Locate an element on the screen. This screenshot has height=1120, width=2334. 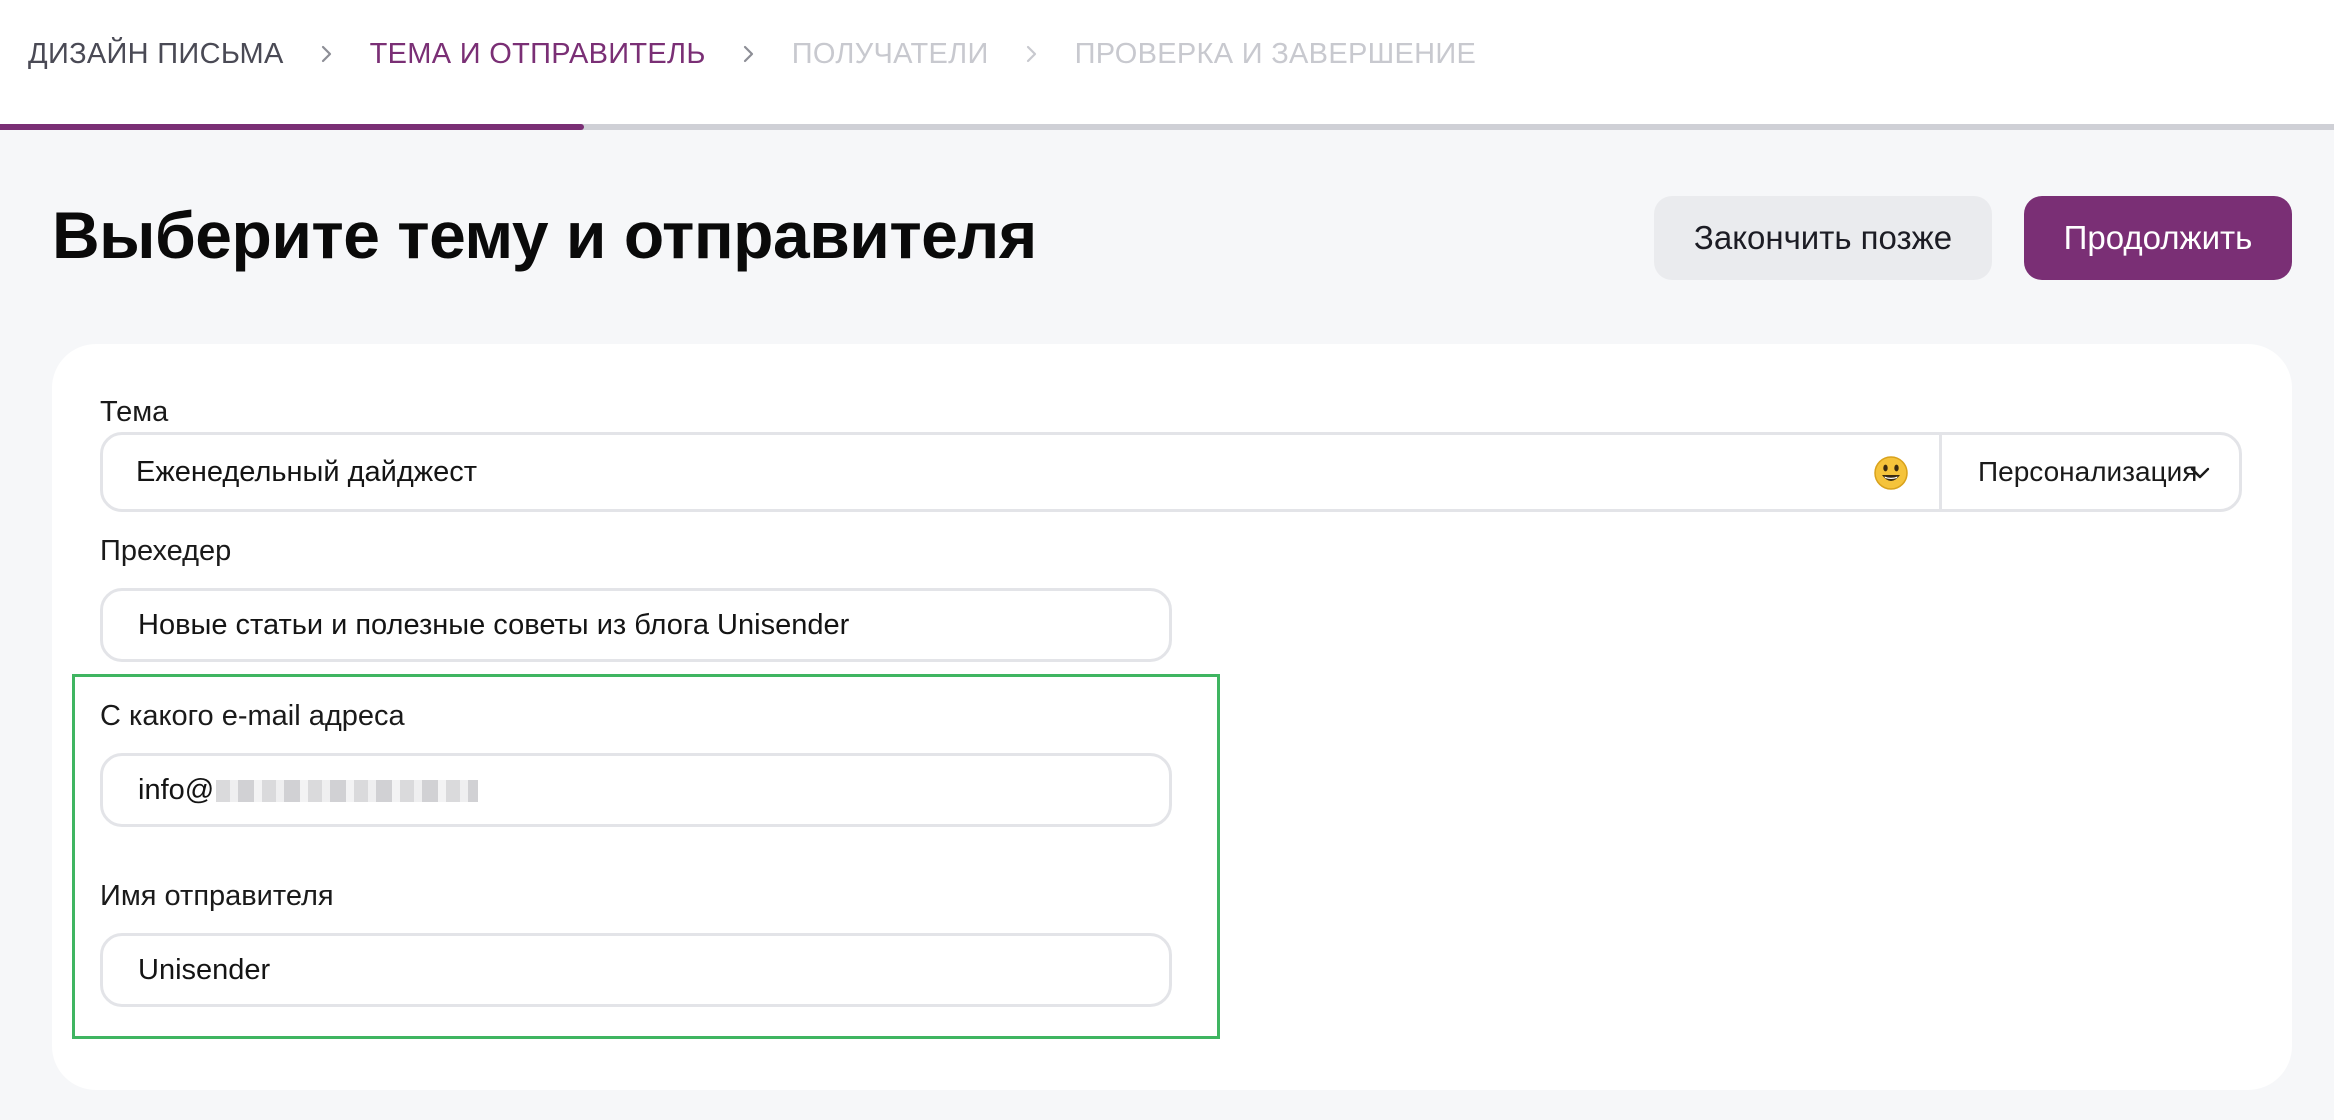
step-subject-sender: ТЕМА И ОТПРАВИТЕЛЬ is located at coordinates (538, 54).